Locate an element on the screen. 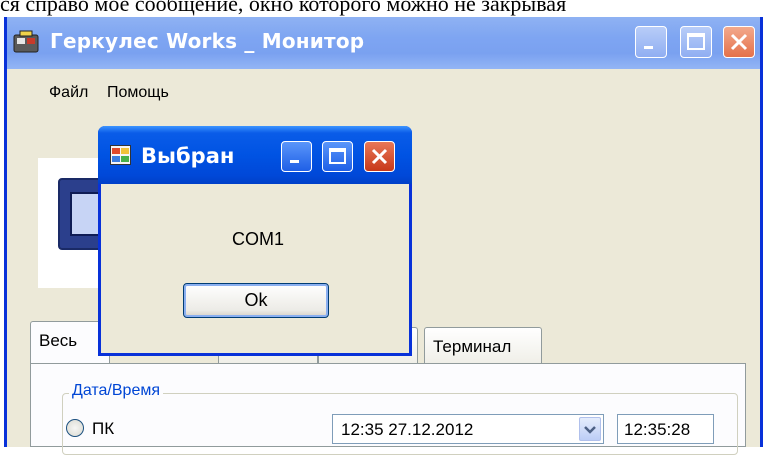 The height and width of the screenshot is (455, 763). app-icon is located at coordinates (26, 41).